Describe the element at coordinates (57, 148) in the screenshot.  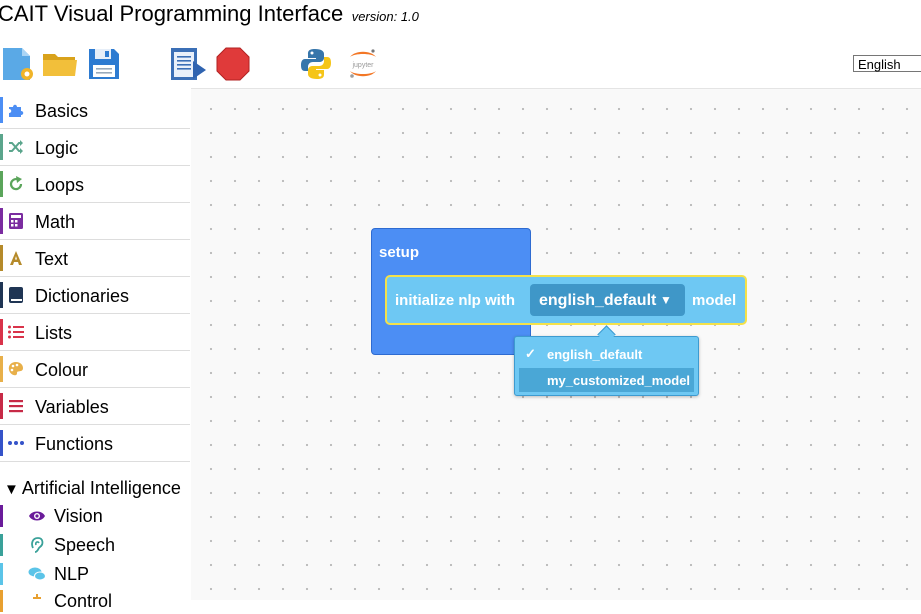
I see `category-label: Logic` at that location.